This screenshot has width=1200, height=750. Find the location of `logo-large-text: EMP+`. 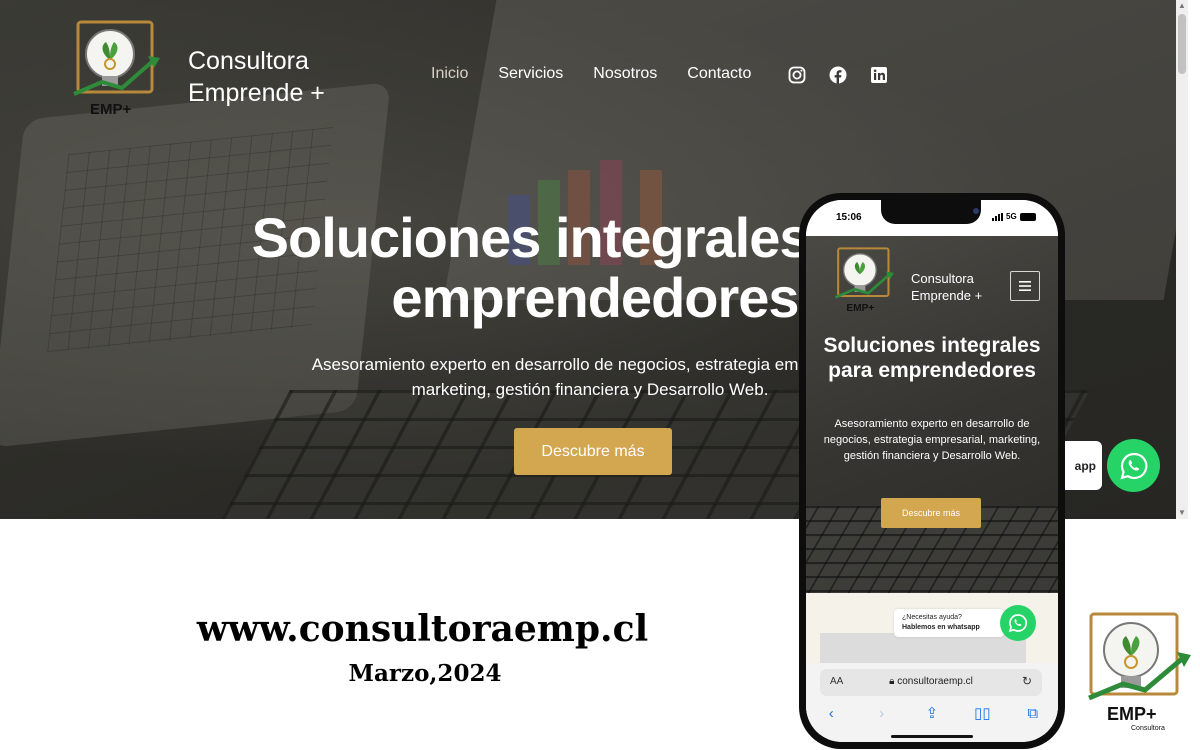

logo-large-text: EMP+ is located at coordinates (1132, 714).